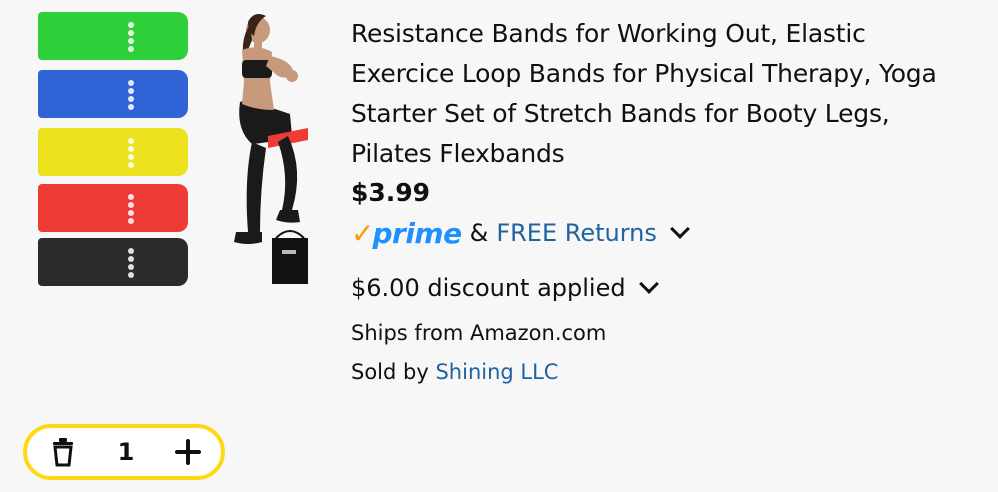 The width and height of the screenshot is (998, 492). Describe the element at coordinates (113, 94) in the screenshot. I see `blue-band` at that location.